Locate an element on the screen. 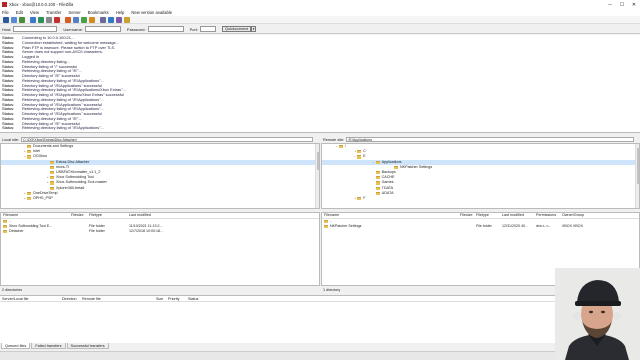  remote-tree-scrollbar is located at coordinates (637, 176).